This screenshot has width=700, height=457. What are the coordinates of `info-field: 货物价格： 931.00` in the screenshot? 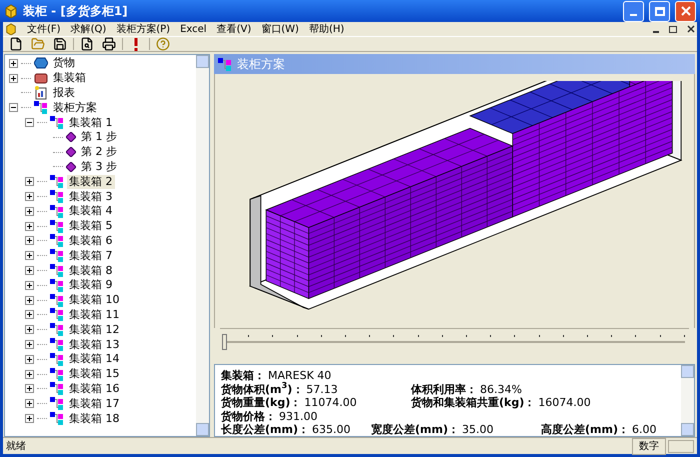 It's located at (296, 416).